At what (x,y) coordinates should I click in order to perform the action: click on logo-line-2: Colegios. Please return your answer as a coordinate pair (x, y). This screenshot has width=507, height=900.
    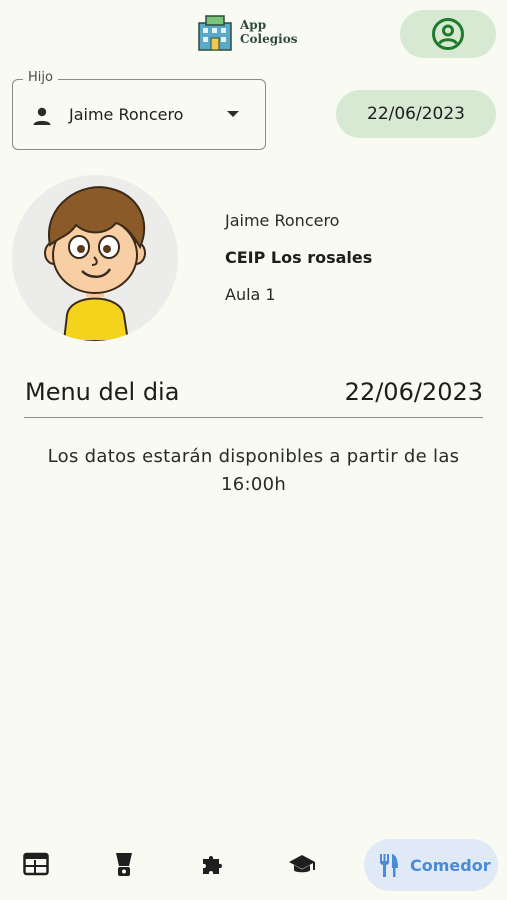
    Looking at the image, I should click on (269, 39).